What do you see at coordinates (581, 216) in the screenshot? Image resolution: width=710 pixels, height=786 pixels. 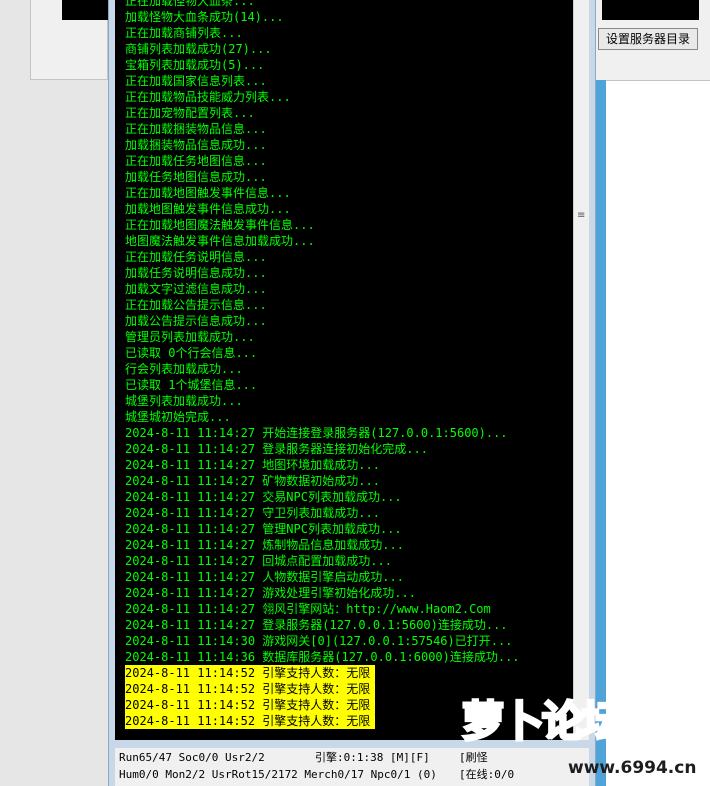 I see `scroll-grip-icon: ≡` at bounding box center [581, 216].